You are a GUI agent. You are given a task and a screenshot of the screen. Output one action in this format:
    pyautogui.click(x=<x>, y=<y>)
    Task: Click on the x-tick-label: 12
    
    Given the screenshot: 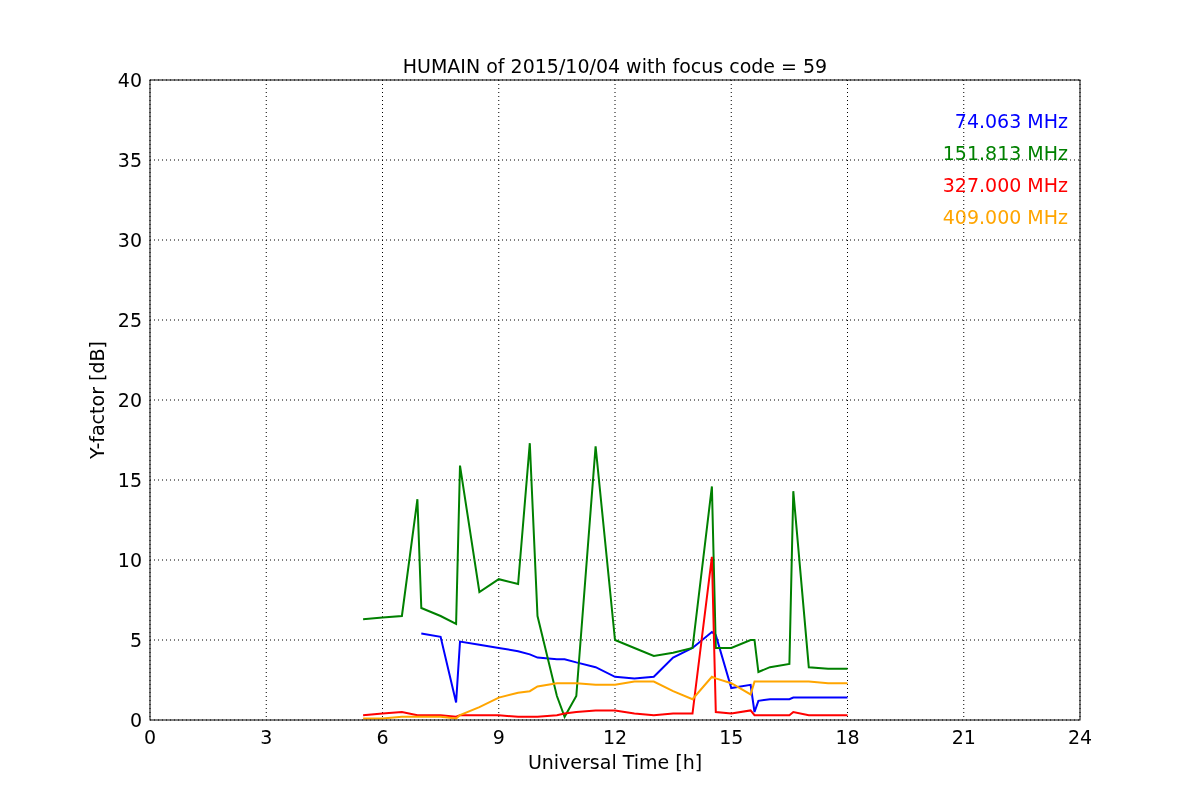 What is the action you would take?
    pyautogui.click(x=615, y=737)
    